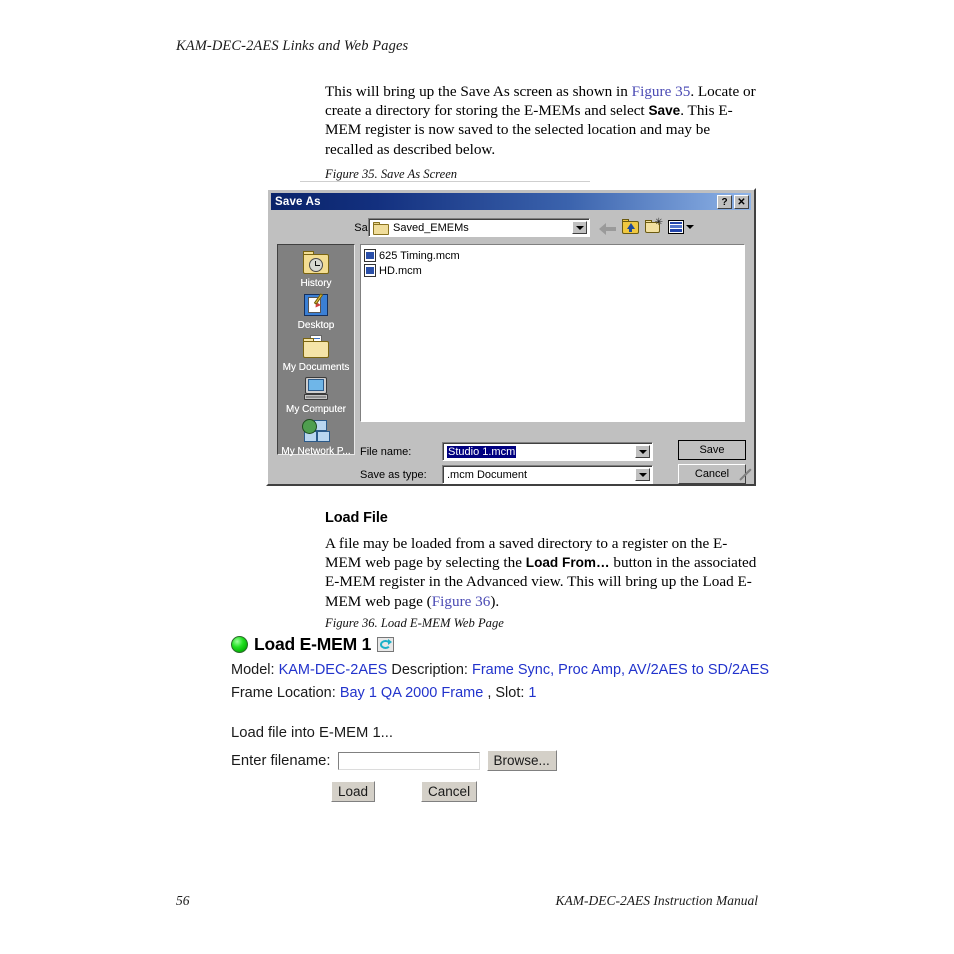  I want to click on page-title: Load E-MEM 1, so click(313, 644).